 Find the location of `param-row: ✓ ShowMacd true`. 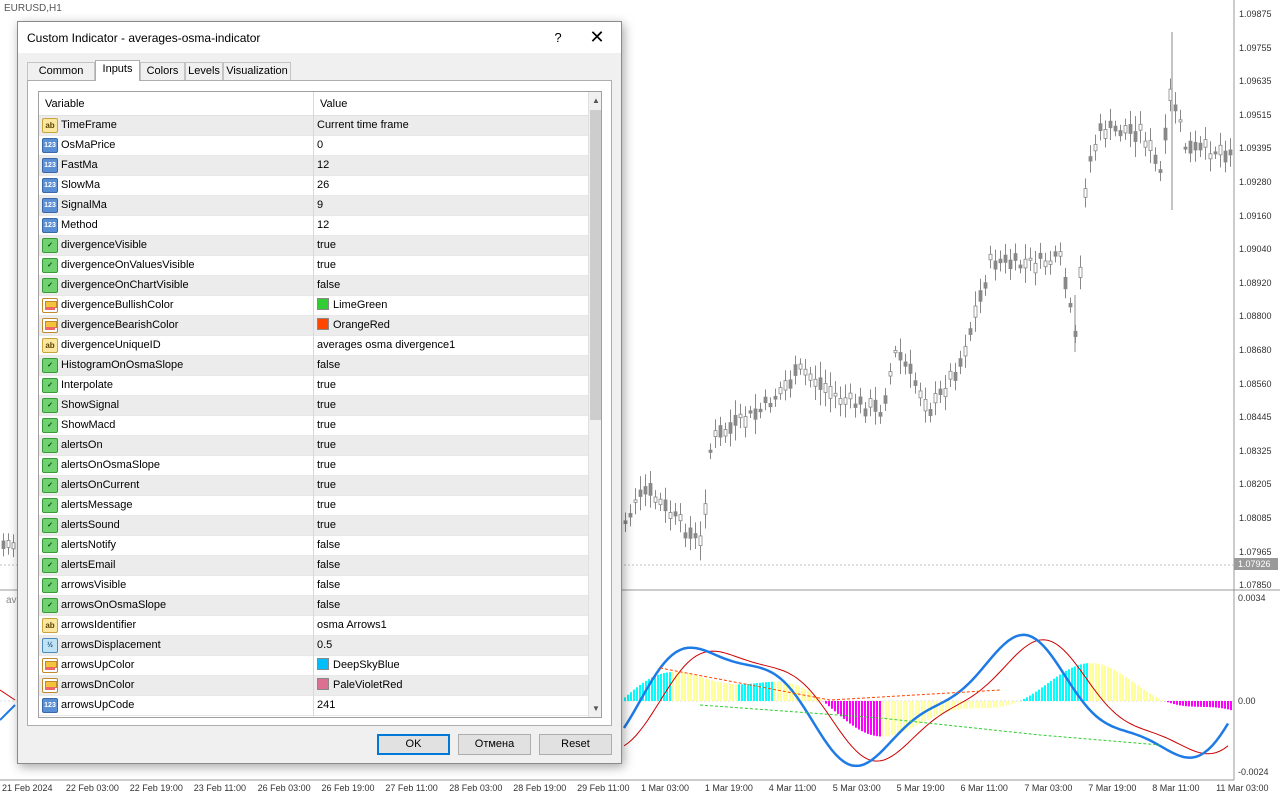

param-row: ✓ ShowMacd true is located at coordinates (313, 426).